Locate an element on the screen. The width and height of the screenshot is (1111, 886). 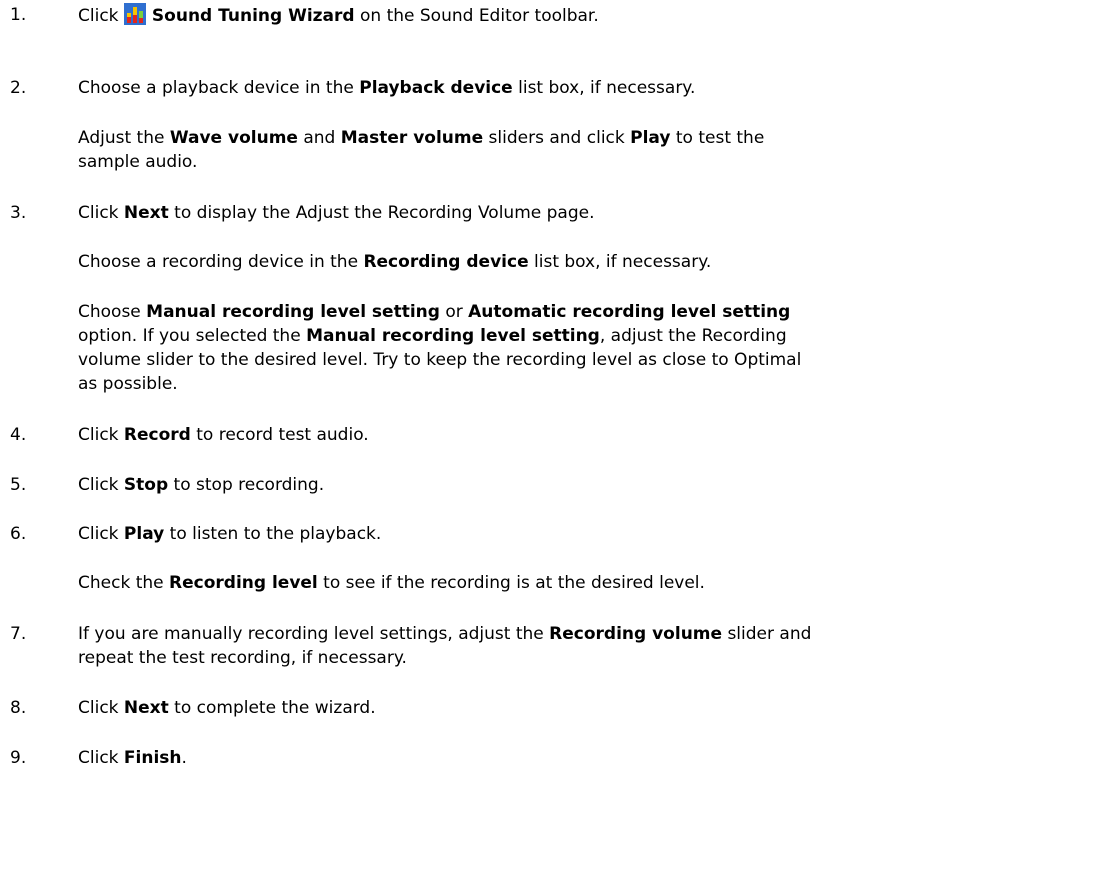
note-text: or is located at coordinates (454, 312).